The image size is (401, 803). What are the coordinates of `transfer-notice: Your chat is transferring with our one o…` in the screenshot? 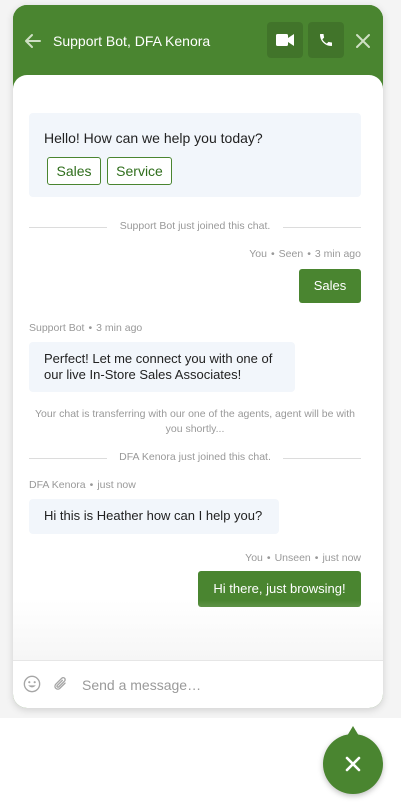 It's located at (195, 421).